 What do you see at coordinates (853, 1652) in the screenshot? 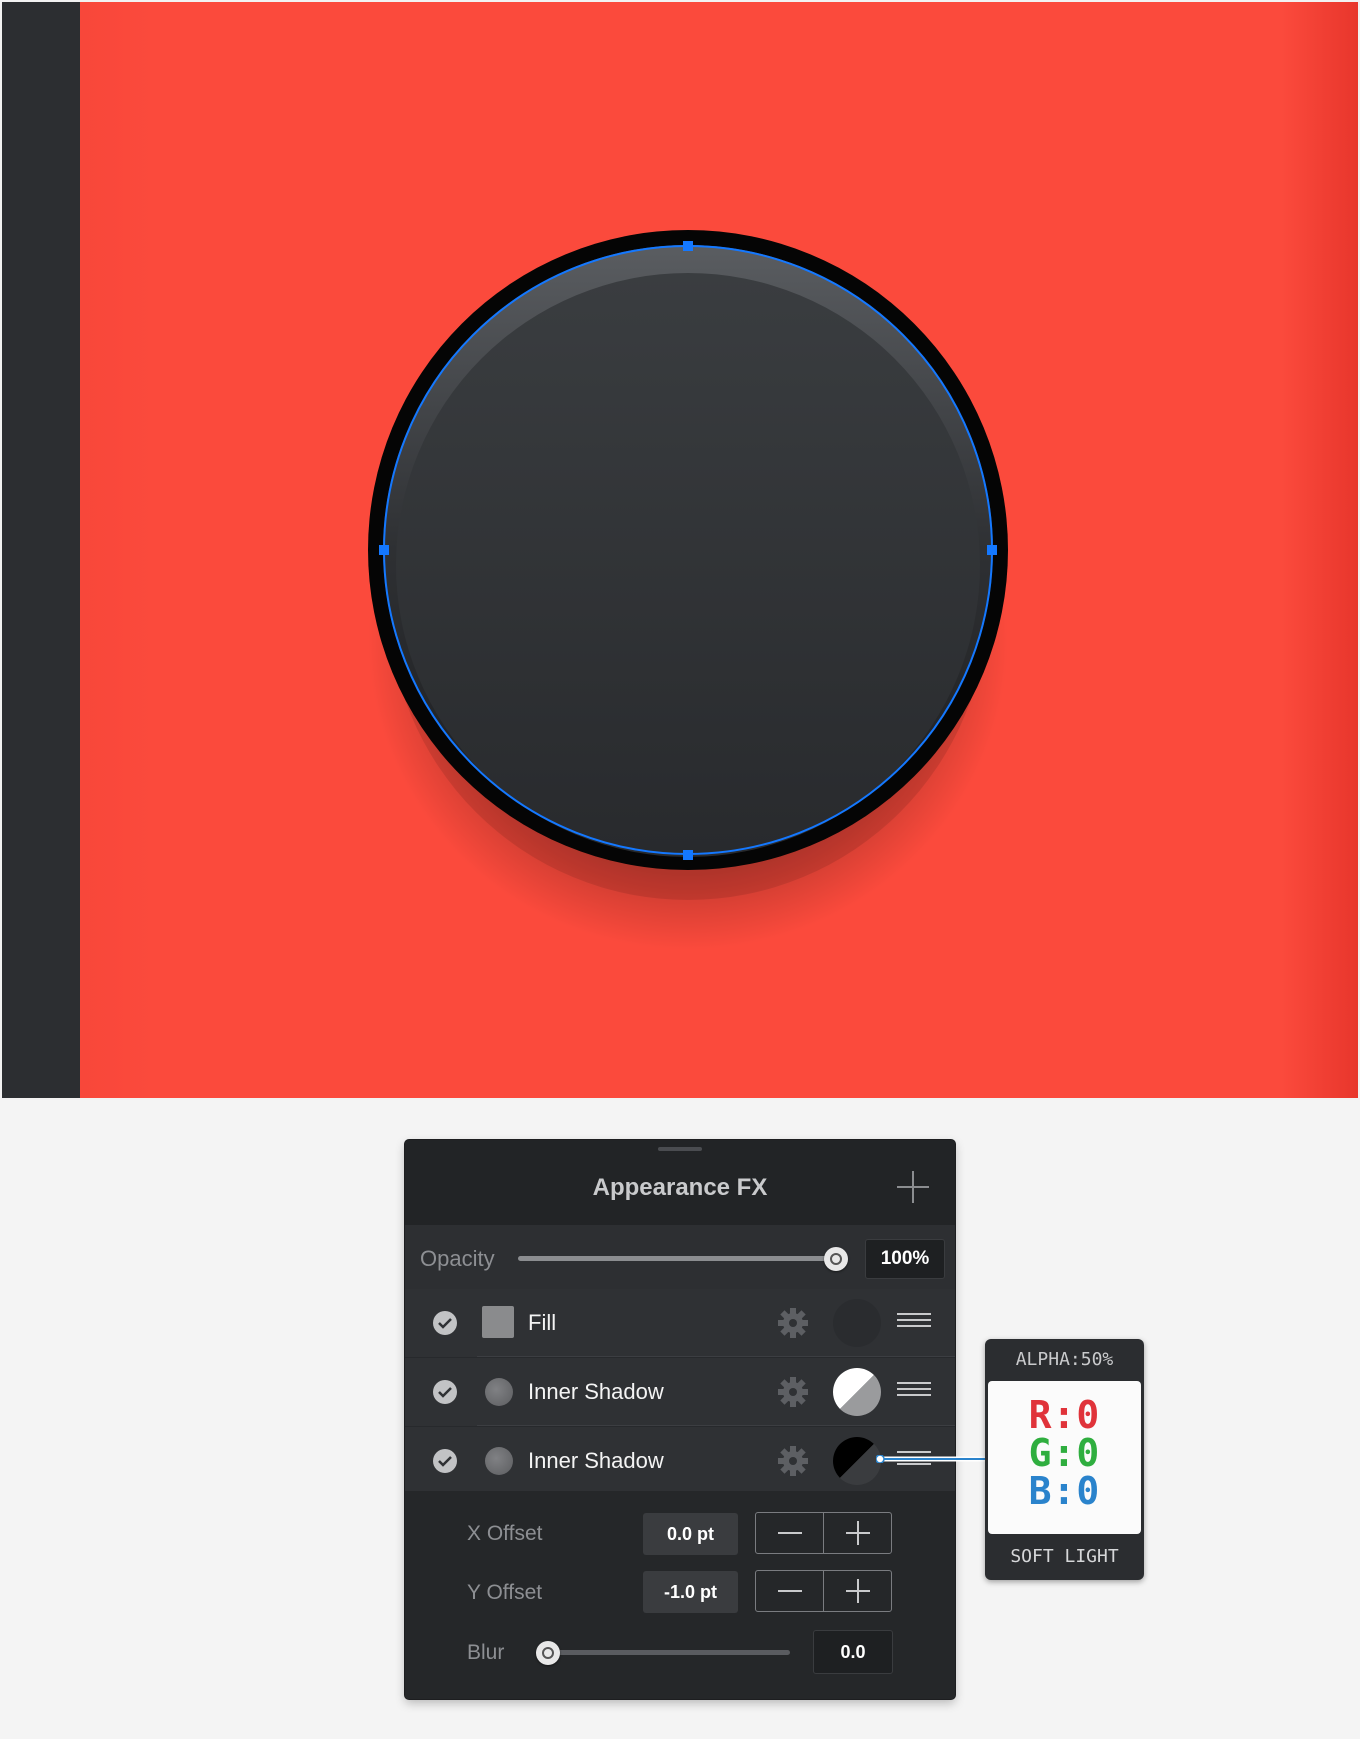
I see `blur-value-field: 0.0` at bounding box center [853, 1652].